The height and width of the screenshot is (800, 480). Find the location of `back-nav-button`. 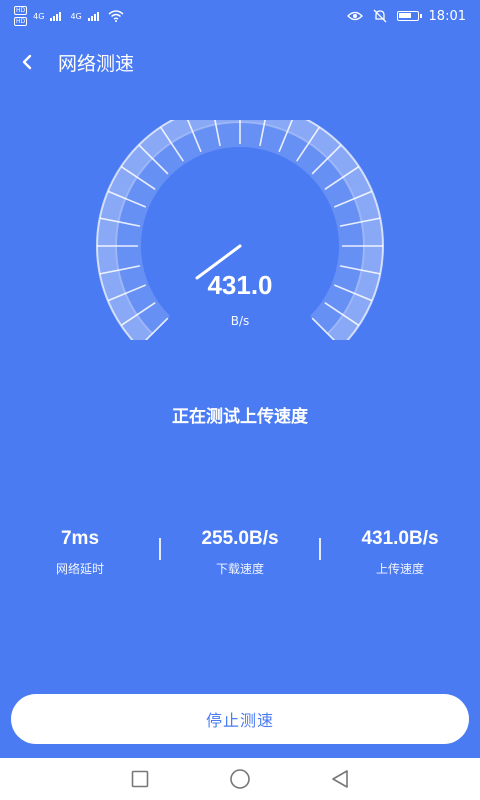

back-nav-button is located at coordinates (340, 779).